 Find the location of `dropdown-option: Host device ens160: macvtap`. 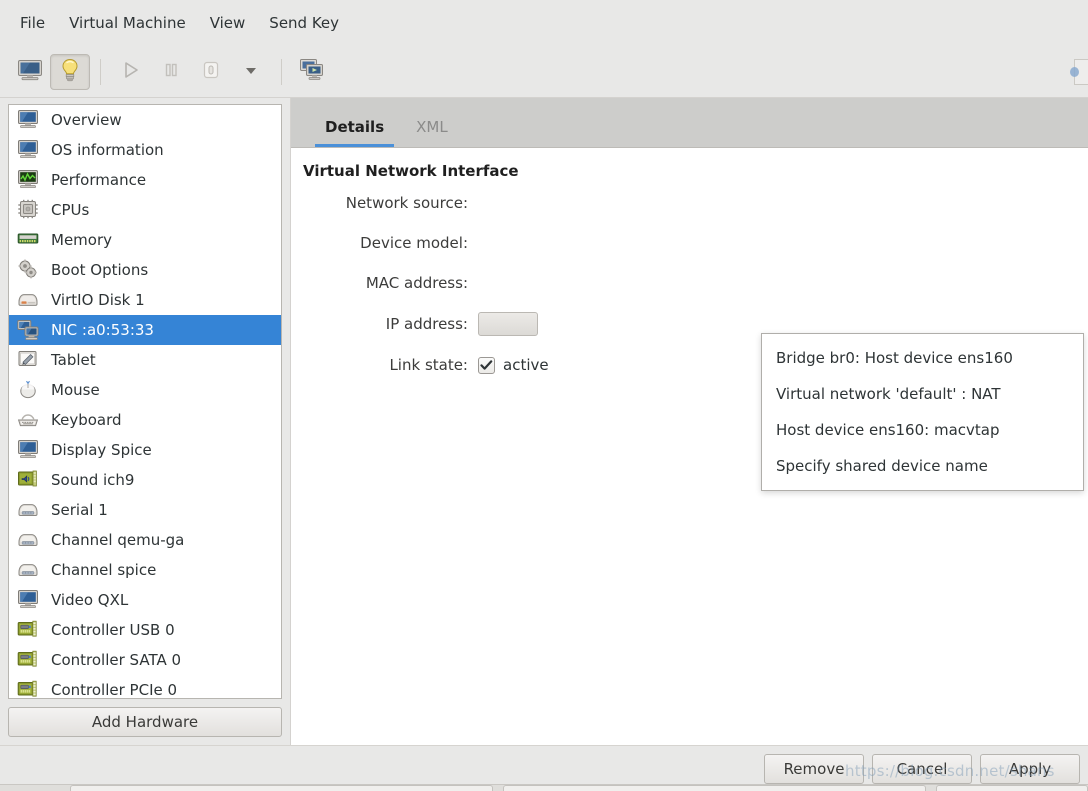

dropdown-option: Host device ens160: macvtap is located at coordinates (922, 430).